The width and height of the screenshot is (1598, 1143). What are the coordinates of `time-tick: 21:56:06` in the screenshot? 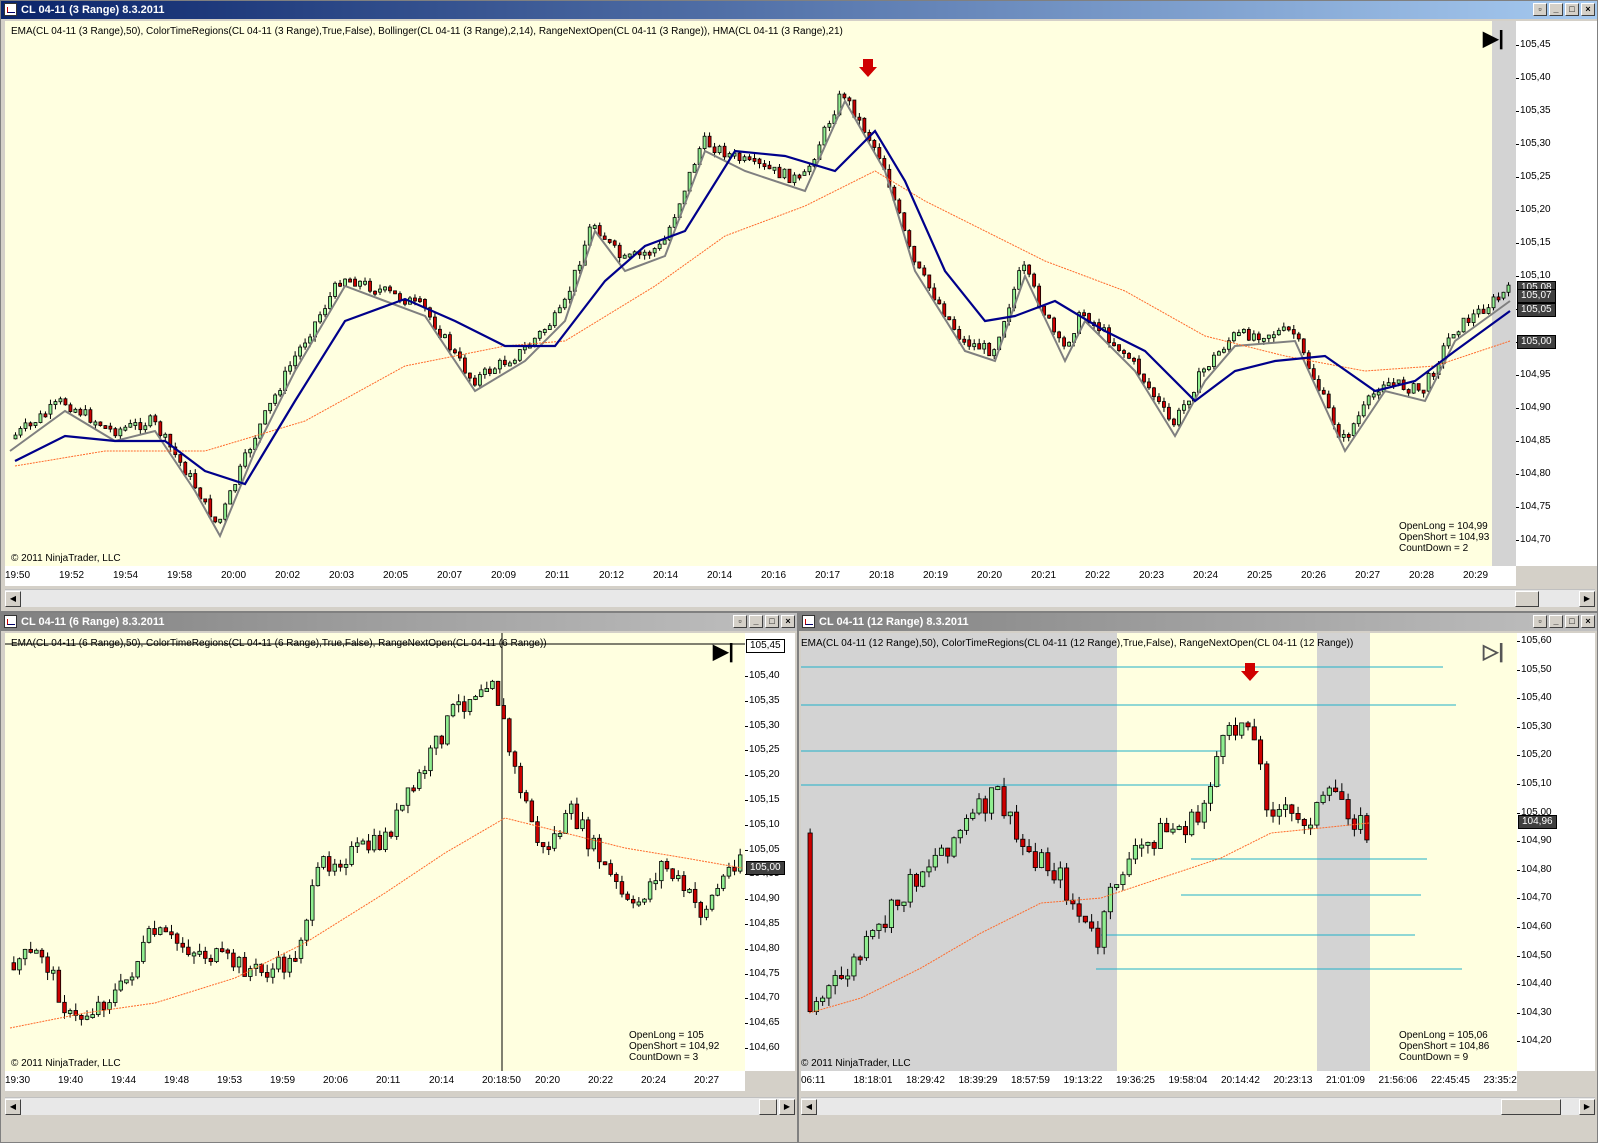 It's located at (1398, 1080).